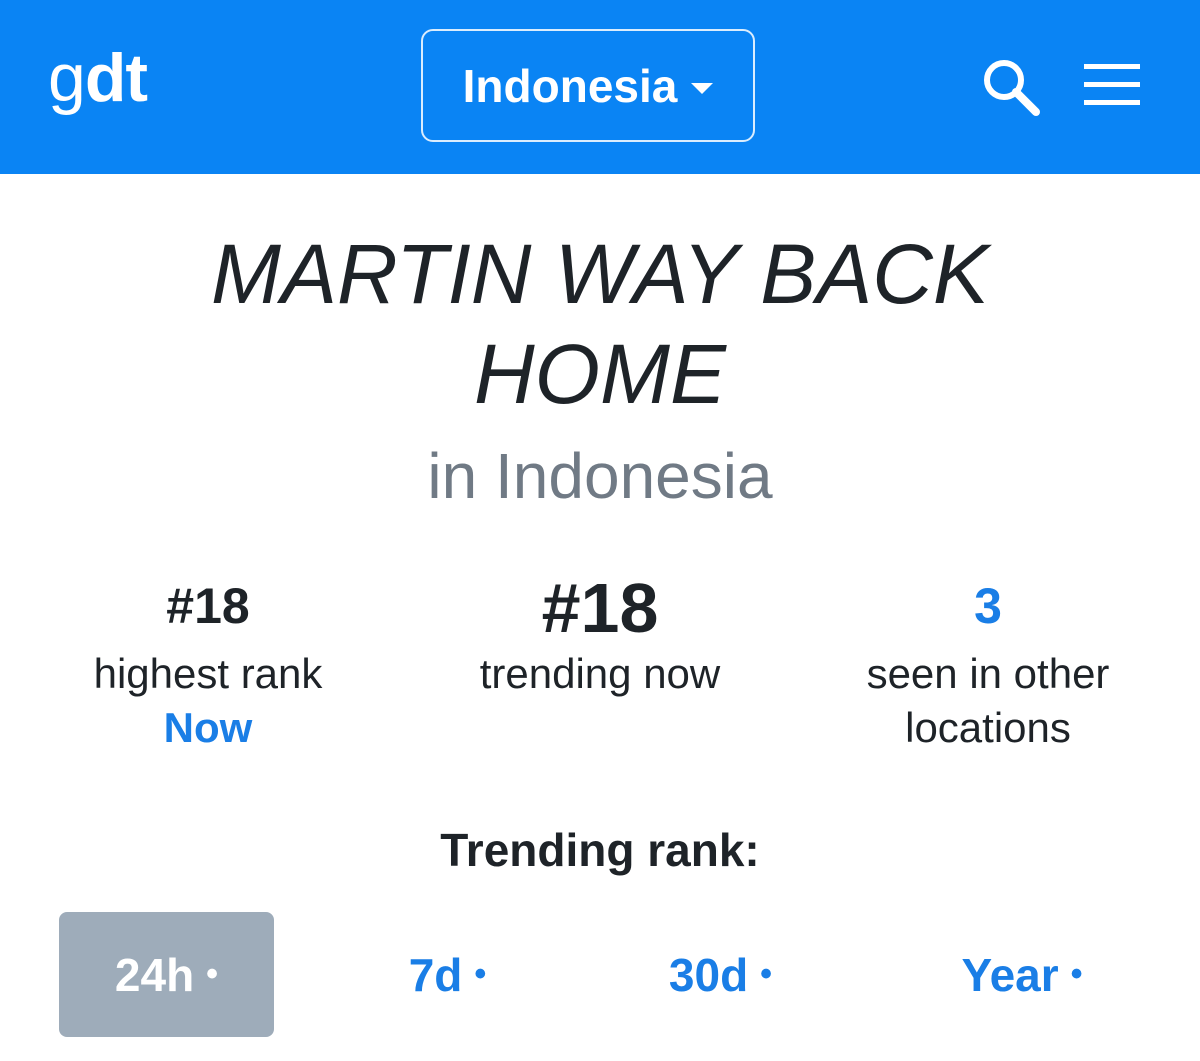 This screenshot has height=1061, width=1200. Describe the element at coordinates (154, 974) in the screenshot. I see `tab-24h-label: 24h` at that location.